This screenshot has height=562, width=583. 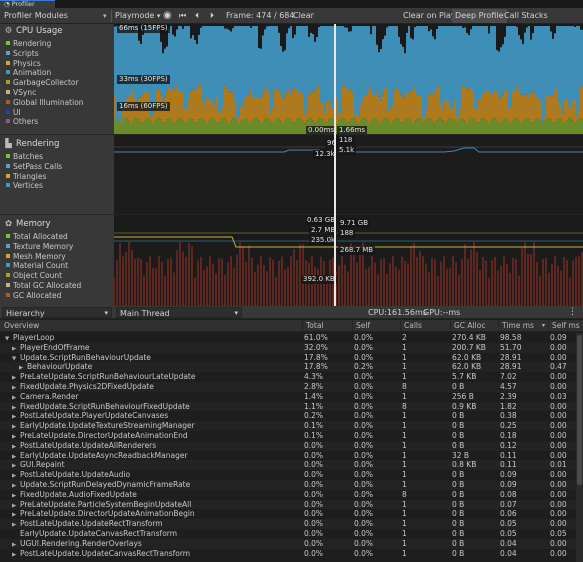 I want to click on column-header-self-ms: Self ms, so click(x=565, y=326).